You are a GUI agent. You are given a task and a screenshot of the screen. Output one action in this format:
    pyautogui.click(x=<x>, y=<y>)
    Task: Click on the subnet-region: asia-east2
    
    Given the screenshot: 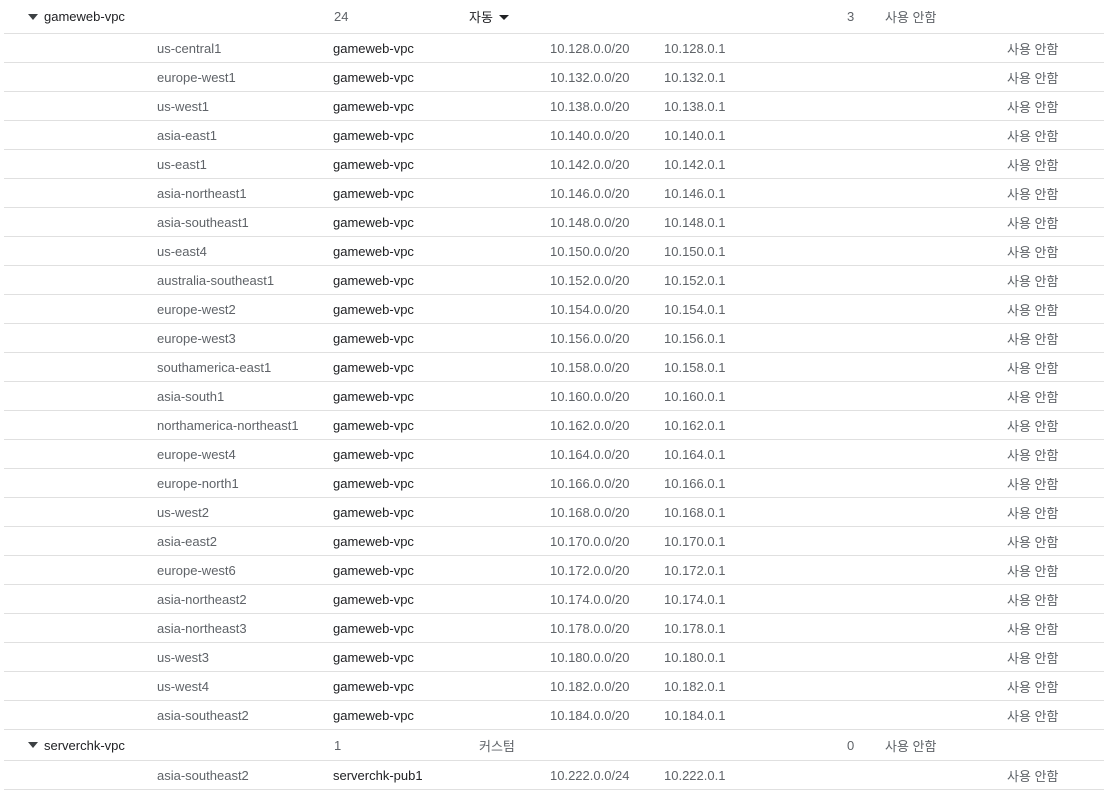 What is the action you would take?
    pyautogui.click(x=187, y=541)
    